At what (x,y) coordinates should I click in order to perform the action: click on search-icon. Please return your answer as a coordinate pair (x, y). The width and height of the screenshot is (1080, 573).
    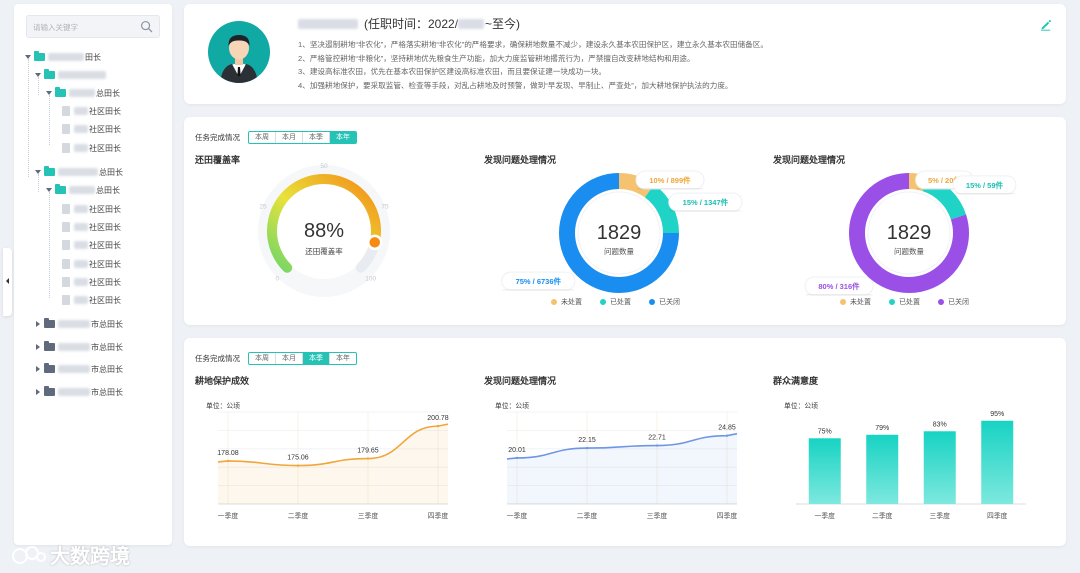
    Looking at the image, I should click on (146, 26).